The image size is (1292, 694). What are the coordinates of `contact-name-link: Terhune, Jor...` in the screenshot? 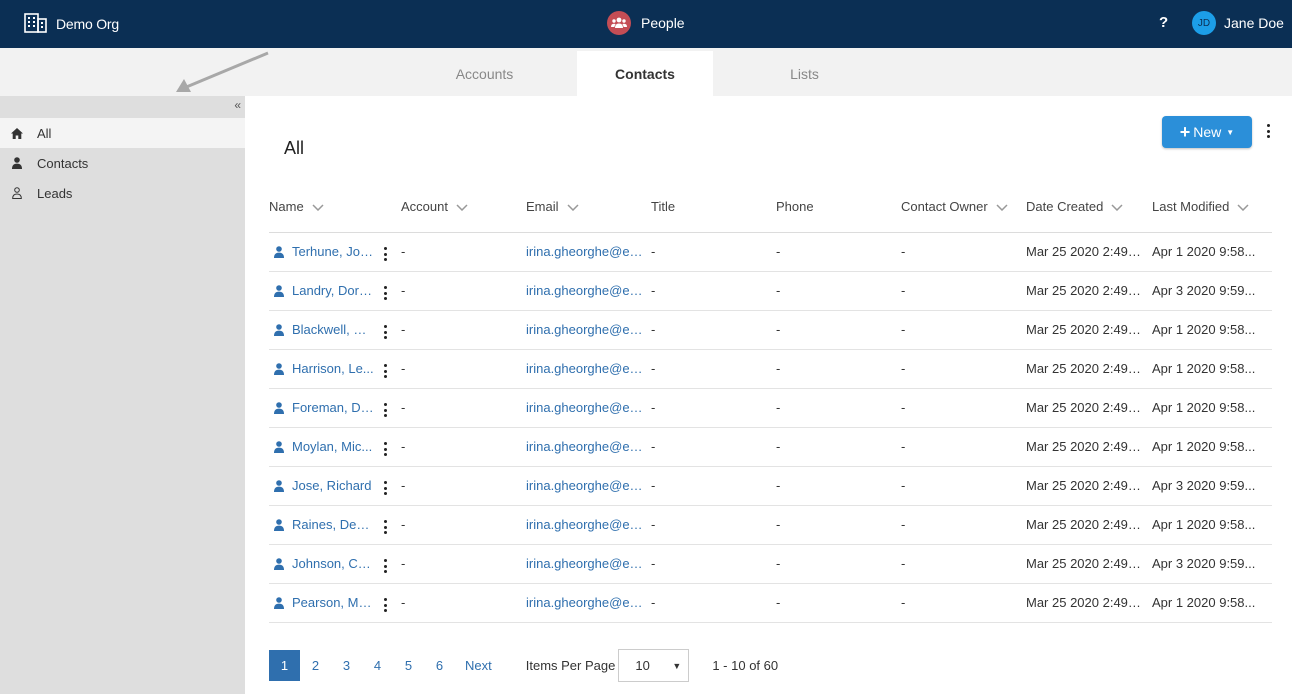 It's located at (333, 251).